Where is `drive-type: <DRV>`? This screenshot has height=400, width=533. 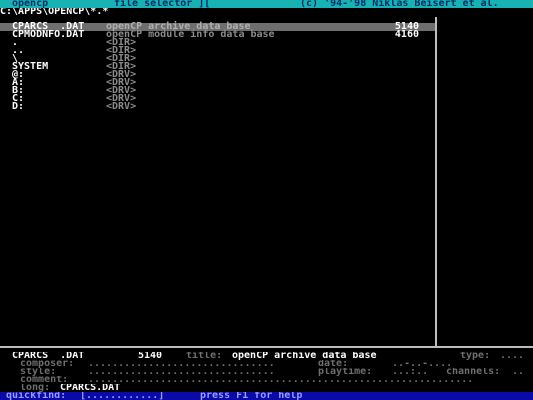 drive-type: <DRV> is located at coordinates (121, 106).